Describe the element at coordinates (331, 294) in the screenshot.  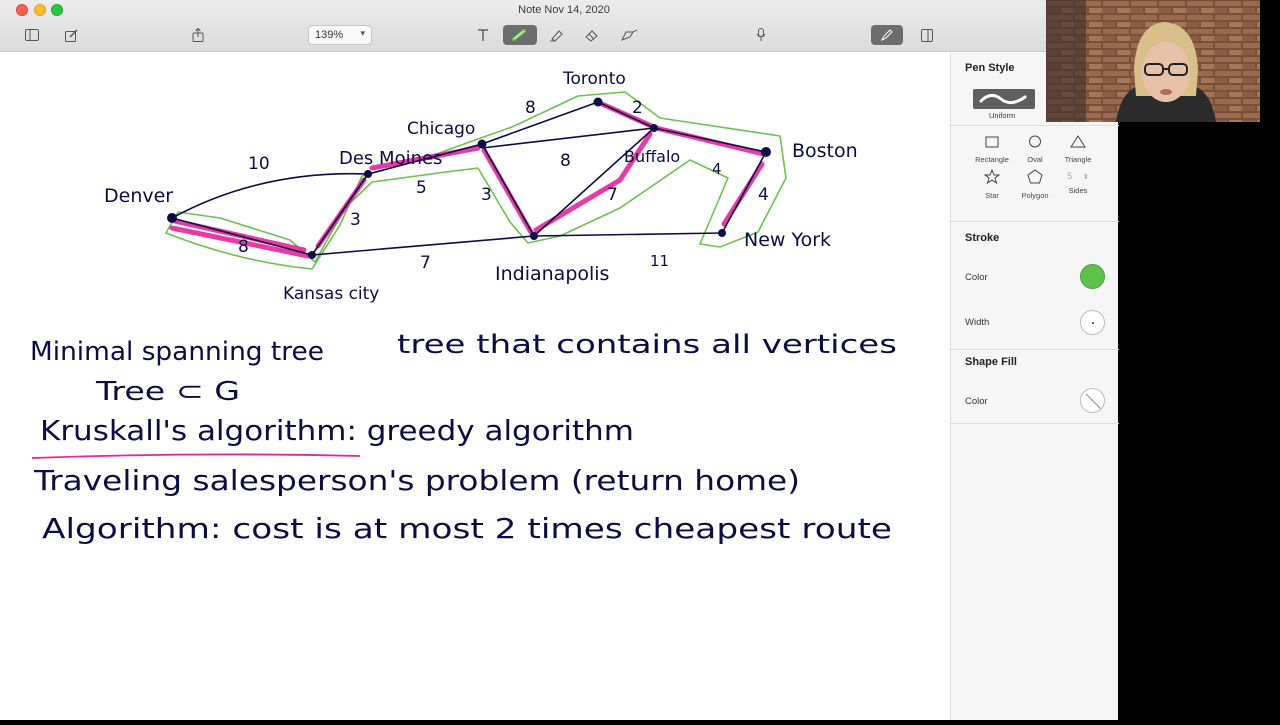
I see `label-kansas-city: Kansas city` at that location.